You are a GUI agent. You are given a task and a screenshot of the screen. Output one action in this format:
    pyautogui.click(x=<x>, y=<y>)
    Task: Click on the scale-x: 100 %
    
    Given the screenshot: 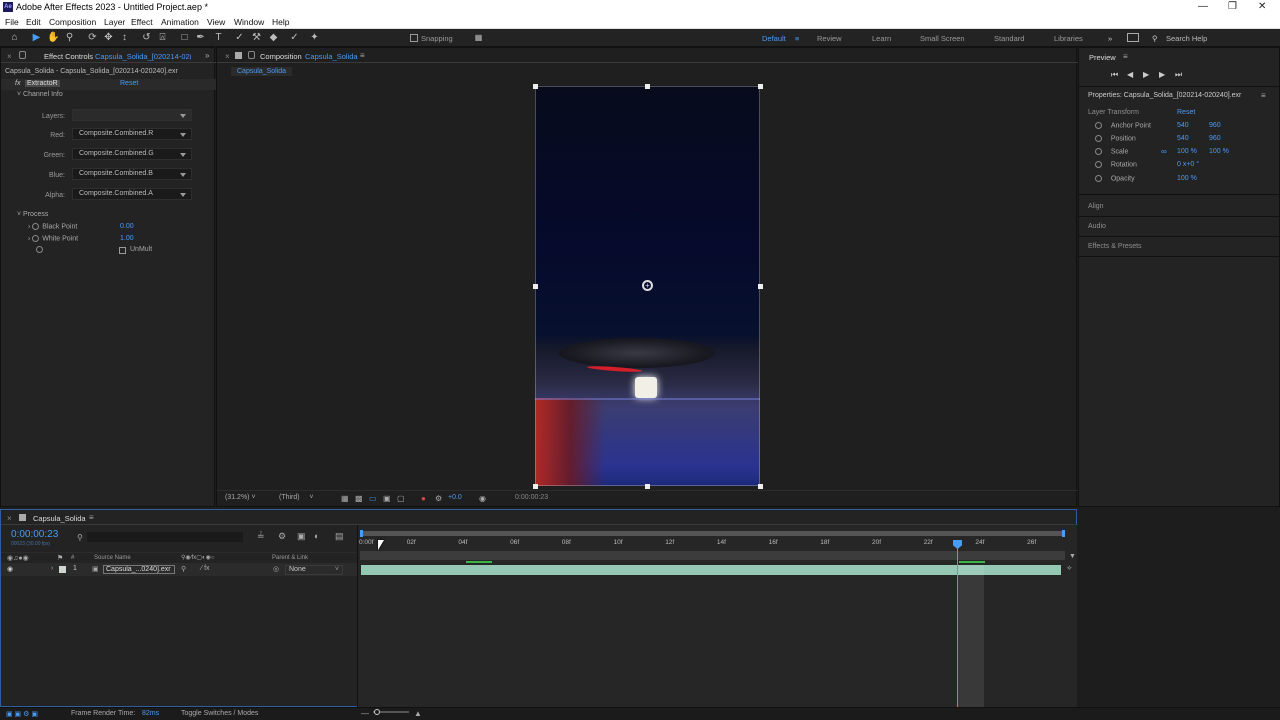 What is the action you would take?
    pyautogui.click(x=1187, y=151)
    